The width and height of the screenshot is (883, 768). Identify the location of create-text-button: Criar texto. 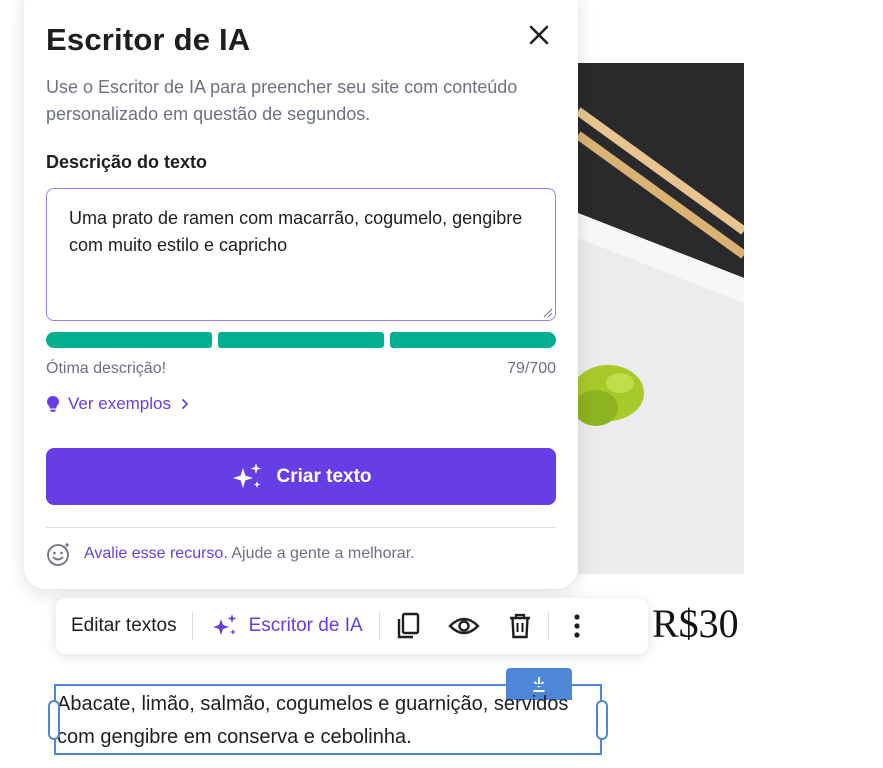
(301, 476).